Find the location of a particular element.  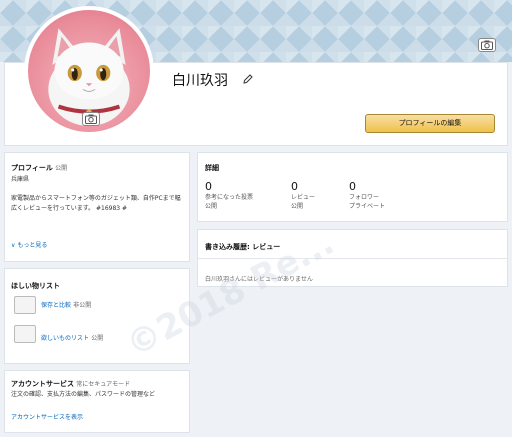

see-more-link: ∨ もっと見る is located at coordinates (29, 244).